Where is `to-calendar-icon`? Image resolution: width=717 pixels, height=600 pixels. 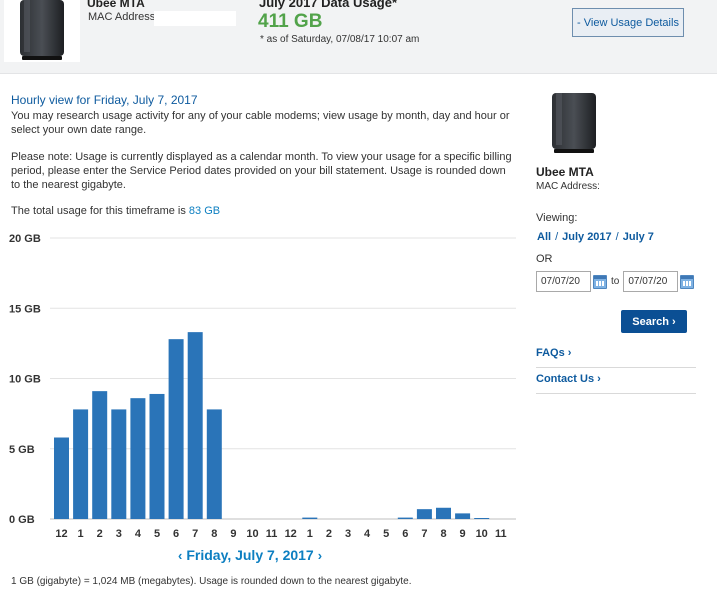
to-calendar-icon is located at coordinates (687, 281).